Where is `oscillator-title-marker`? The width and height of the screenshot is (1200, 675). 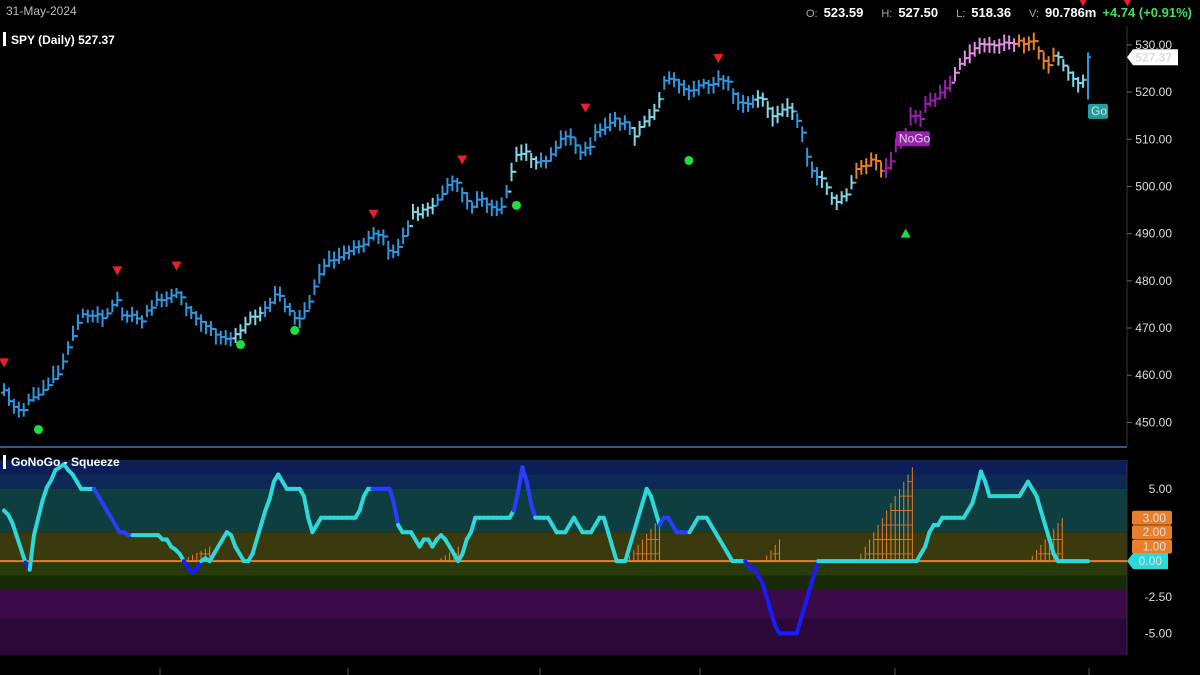
oscillator-title-marker is located at coordinates (4, 462).